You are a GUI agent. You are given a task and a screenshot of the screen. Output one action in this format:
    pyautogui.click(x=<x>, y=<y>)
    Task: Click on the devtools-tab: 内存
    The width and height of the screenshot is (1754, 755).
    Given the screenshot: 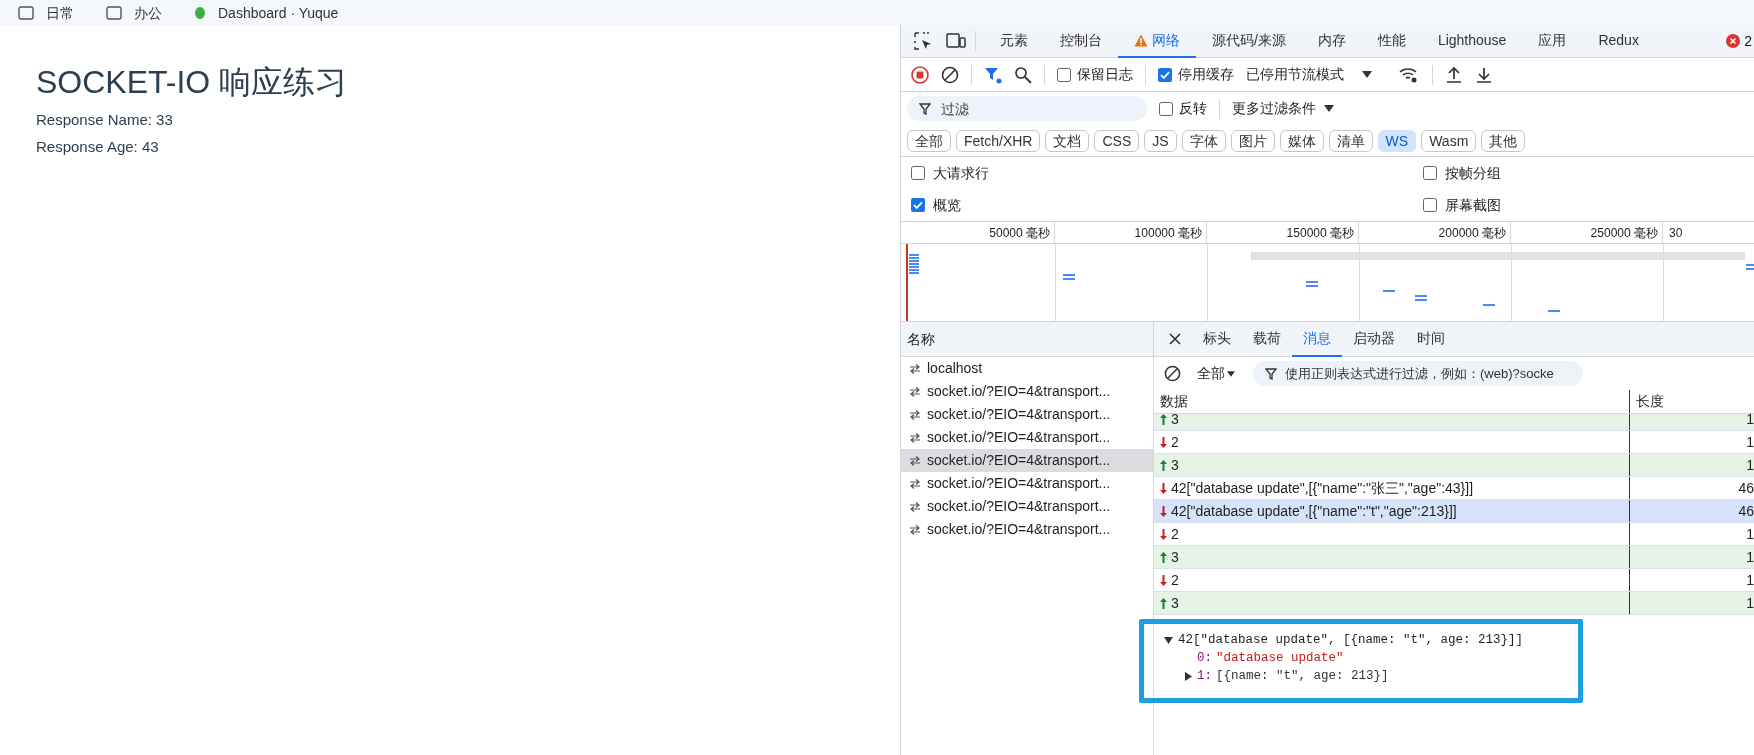 What is the action you would take?
    pyautogui.click(x=1331, y=41)
    